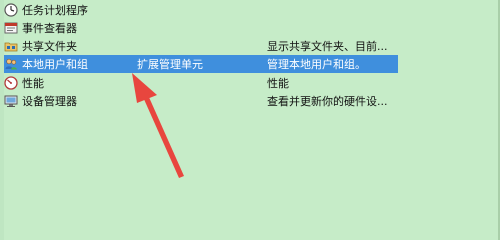 The image size is (500, 240). What do you see at coordinates (11, 10) in the screenshot?
I see `clock-icon` at bounding box center [11, 10].